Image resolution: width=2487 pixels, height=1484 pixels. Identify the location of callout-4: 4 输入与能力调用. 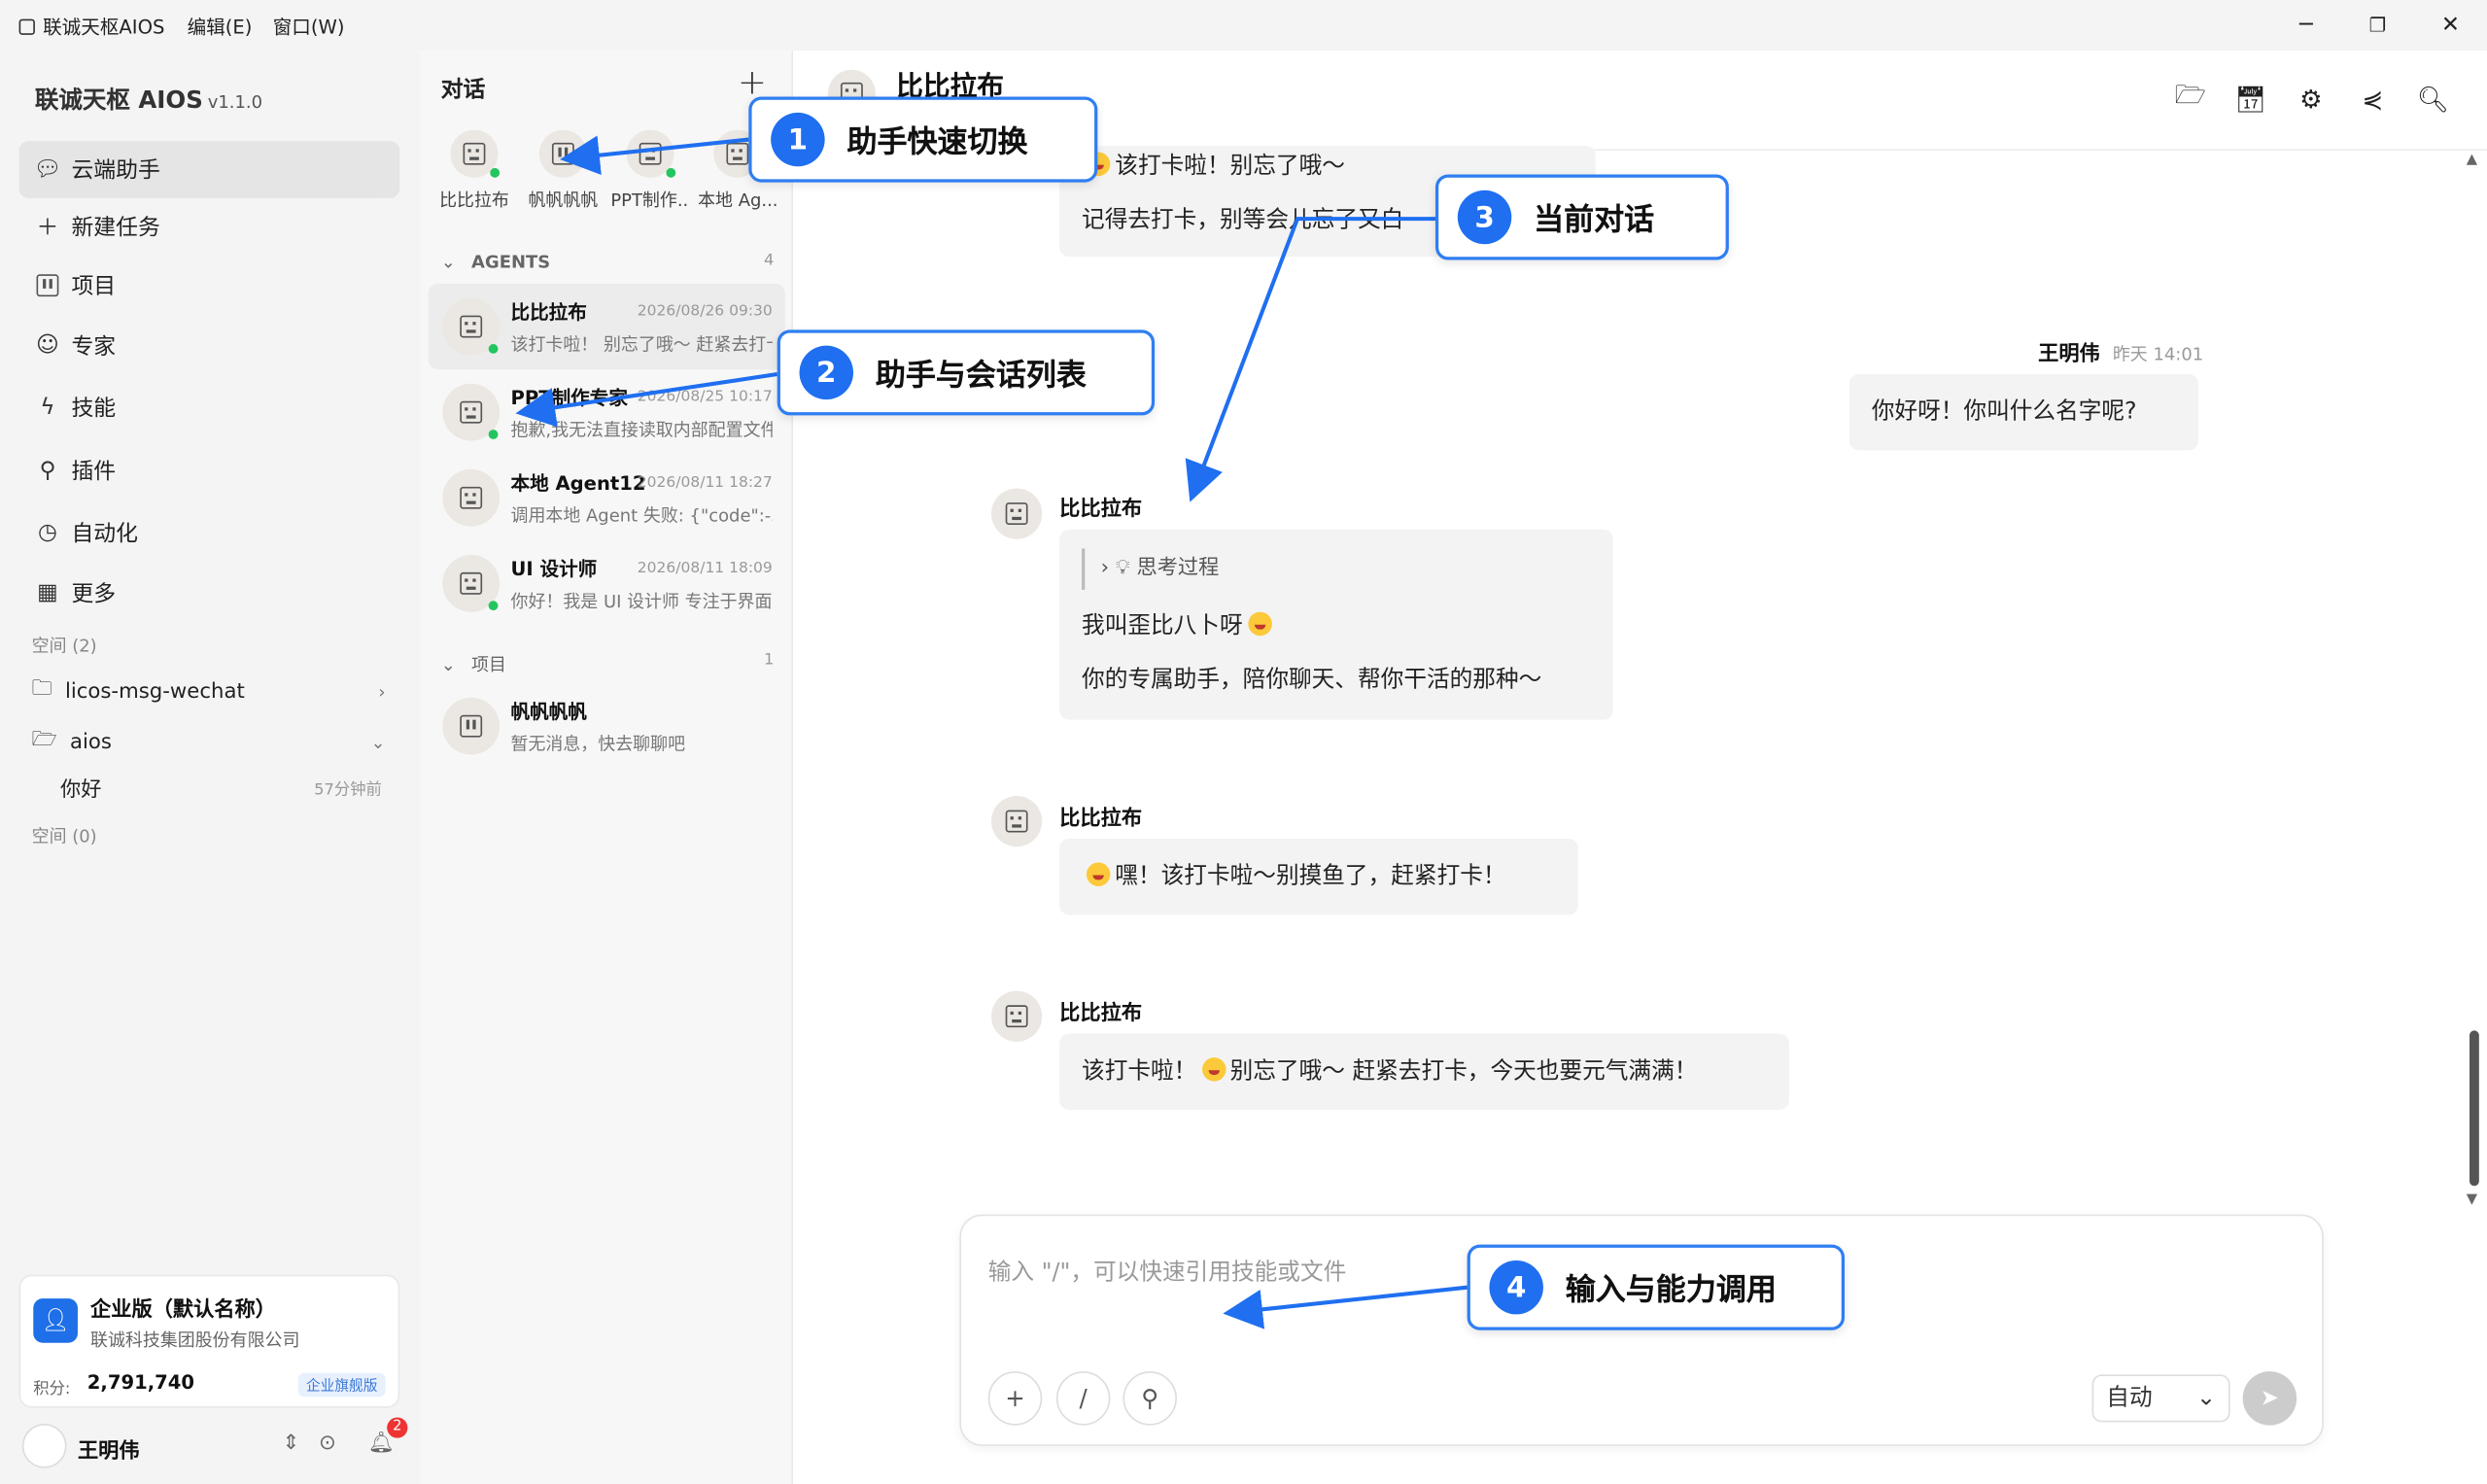
(1656, 1287).